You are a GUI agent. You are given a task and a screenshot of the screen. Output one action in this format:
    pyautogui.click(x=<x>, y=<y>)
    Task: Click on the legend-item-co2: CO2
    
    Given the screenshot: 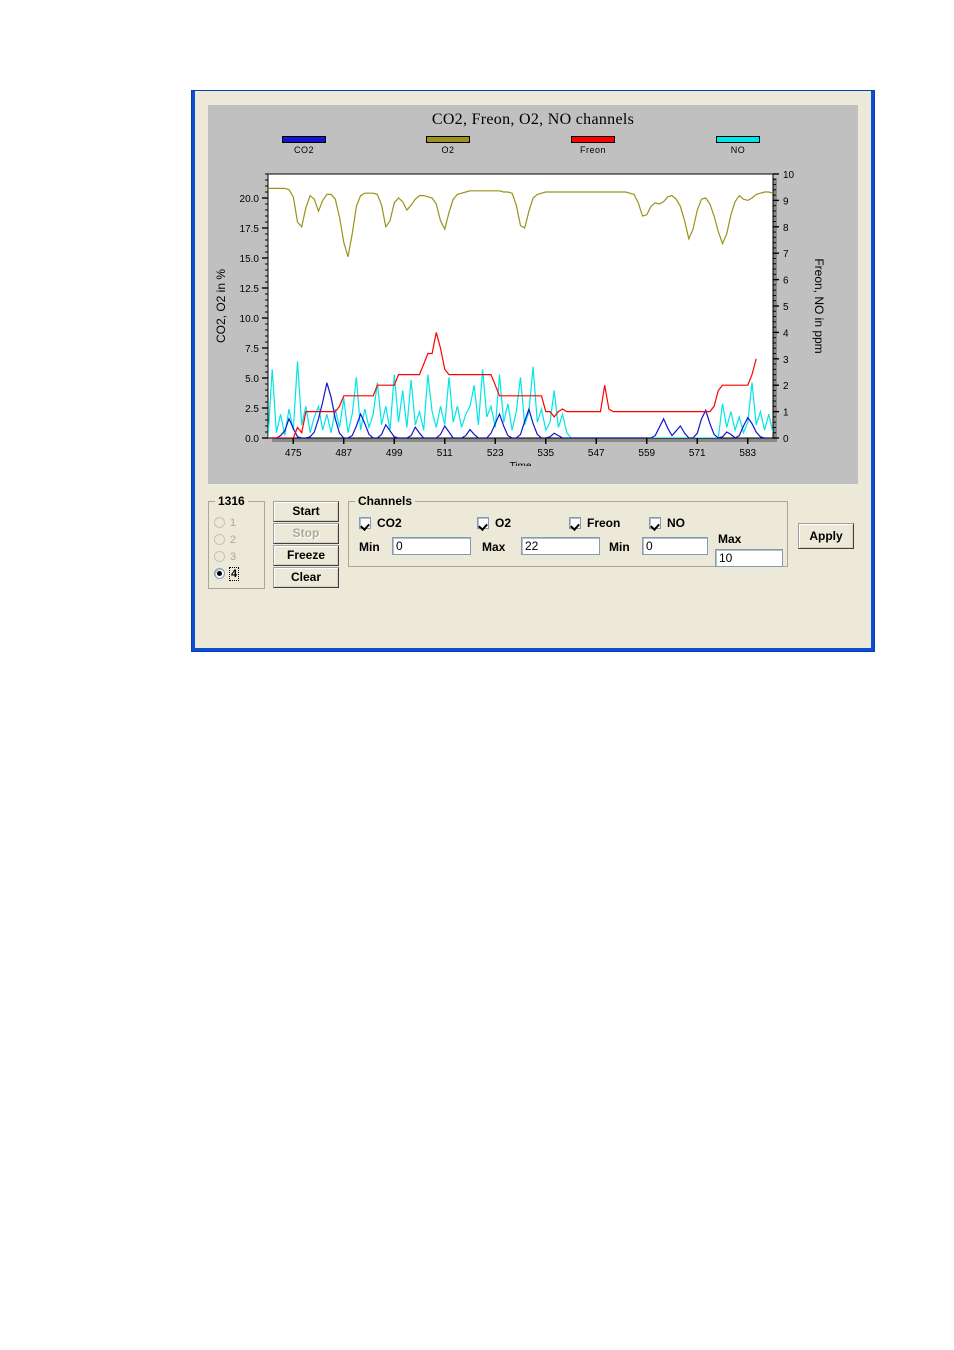 What is the action you would take?
    pyautogui.click(x=304, y=145)
    